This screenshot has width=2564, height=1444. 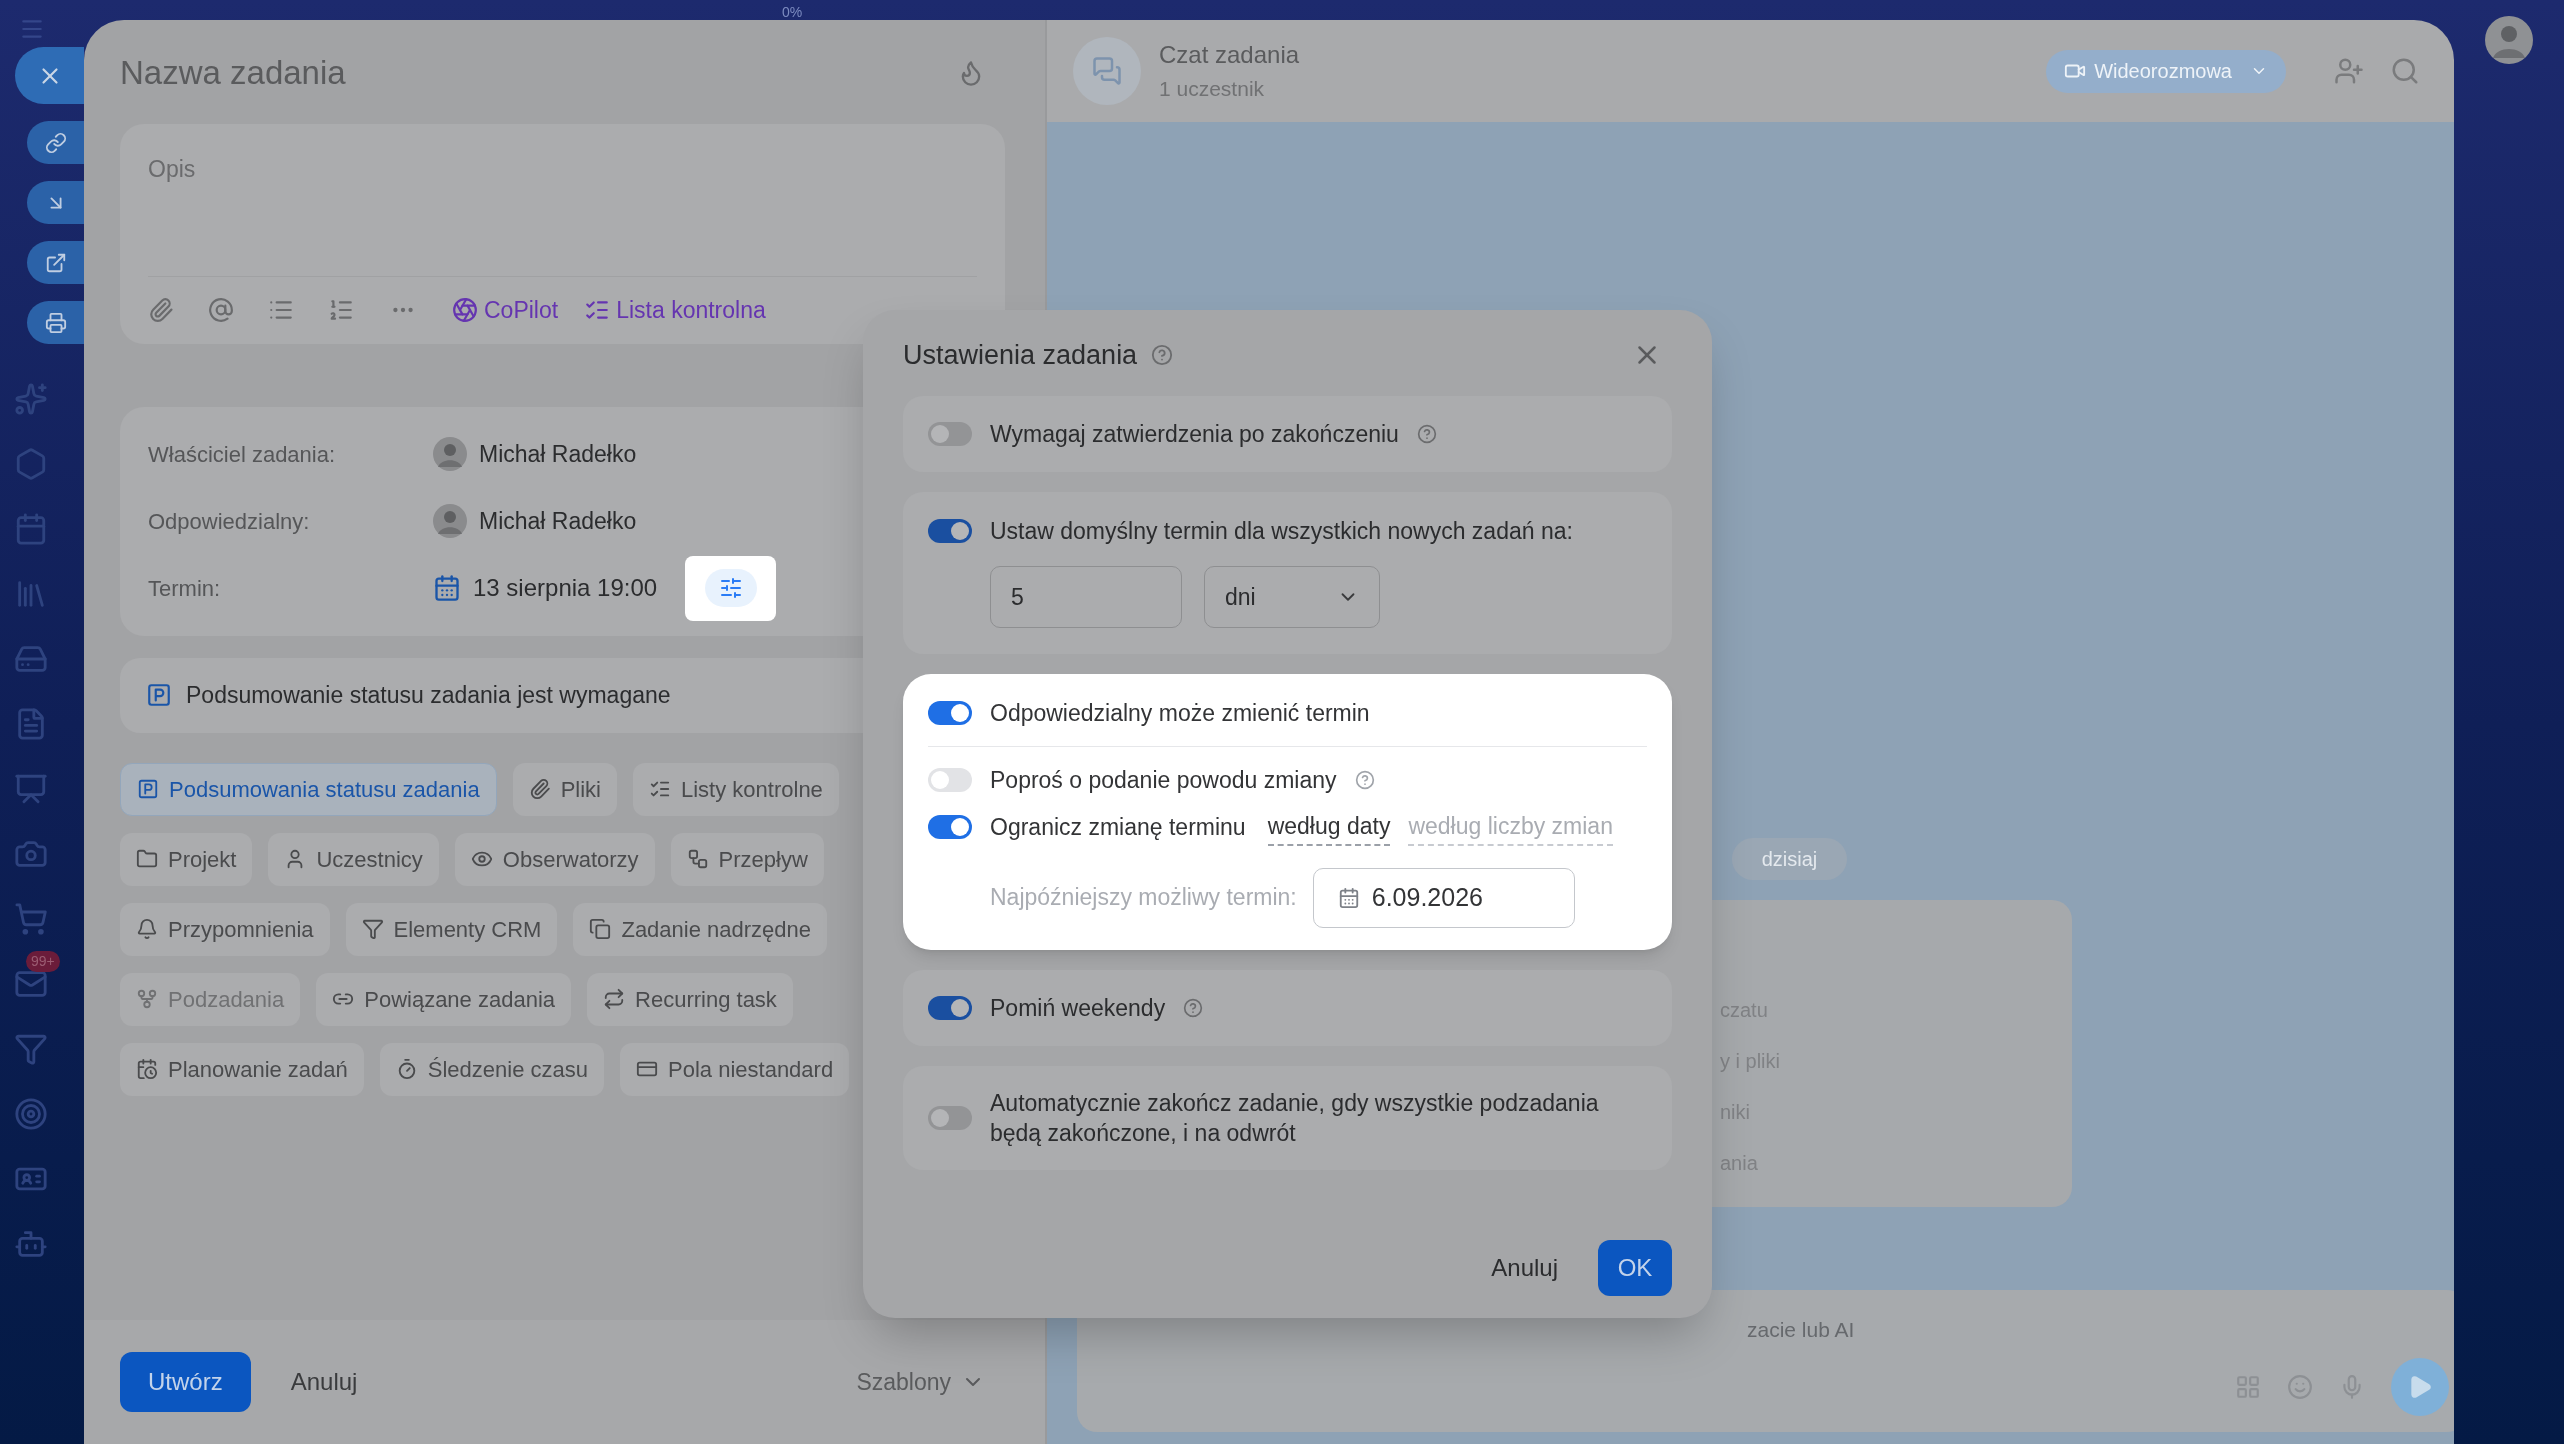 I want to click on setting-label: Pomiń weekendy, so click(x=1078, y=1008).